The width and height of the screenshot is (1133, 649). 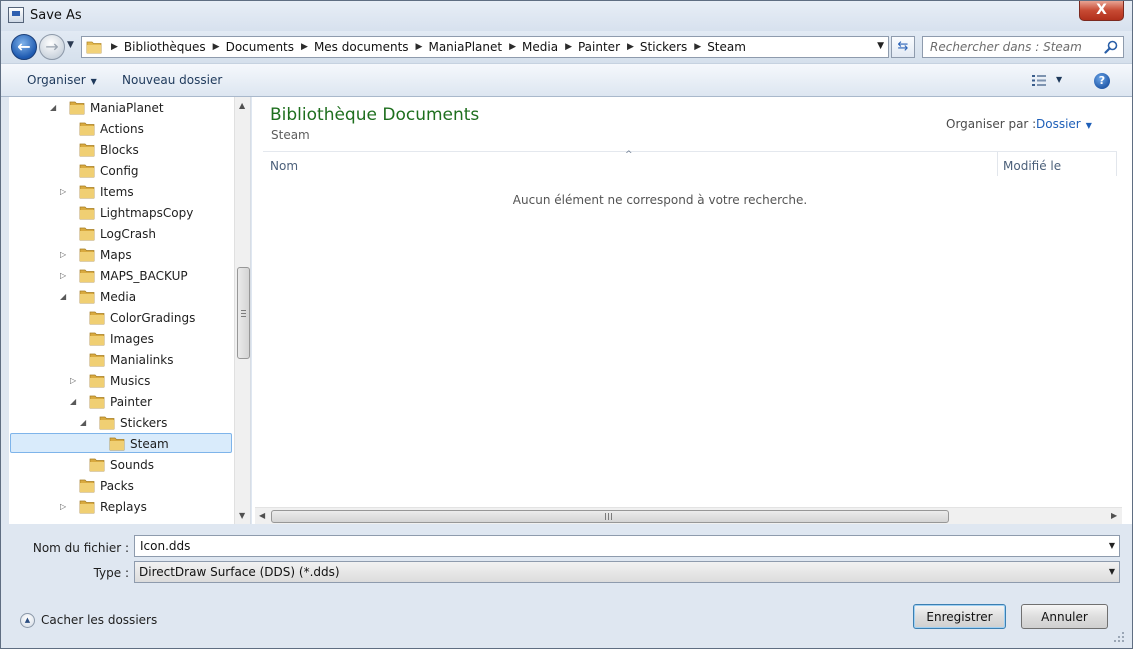 I want to click on tree-item-label: Items, so click(x=117, y=191).